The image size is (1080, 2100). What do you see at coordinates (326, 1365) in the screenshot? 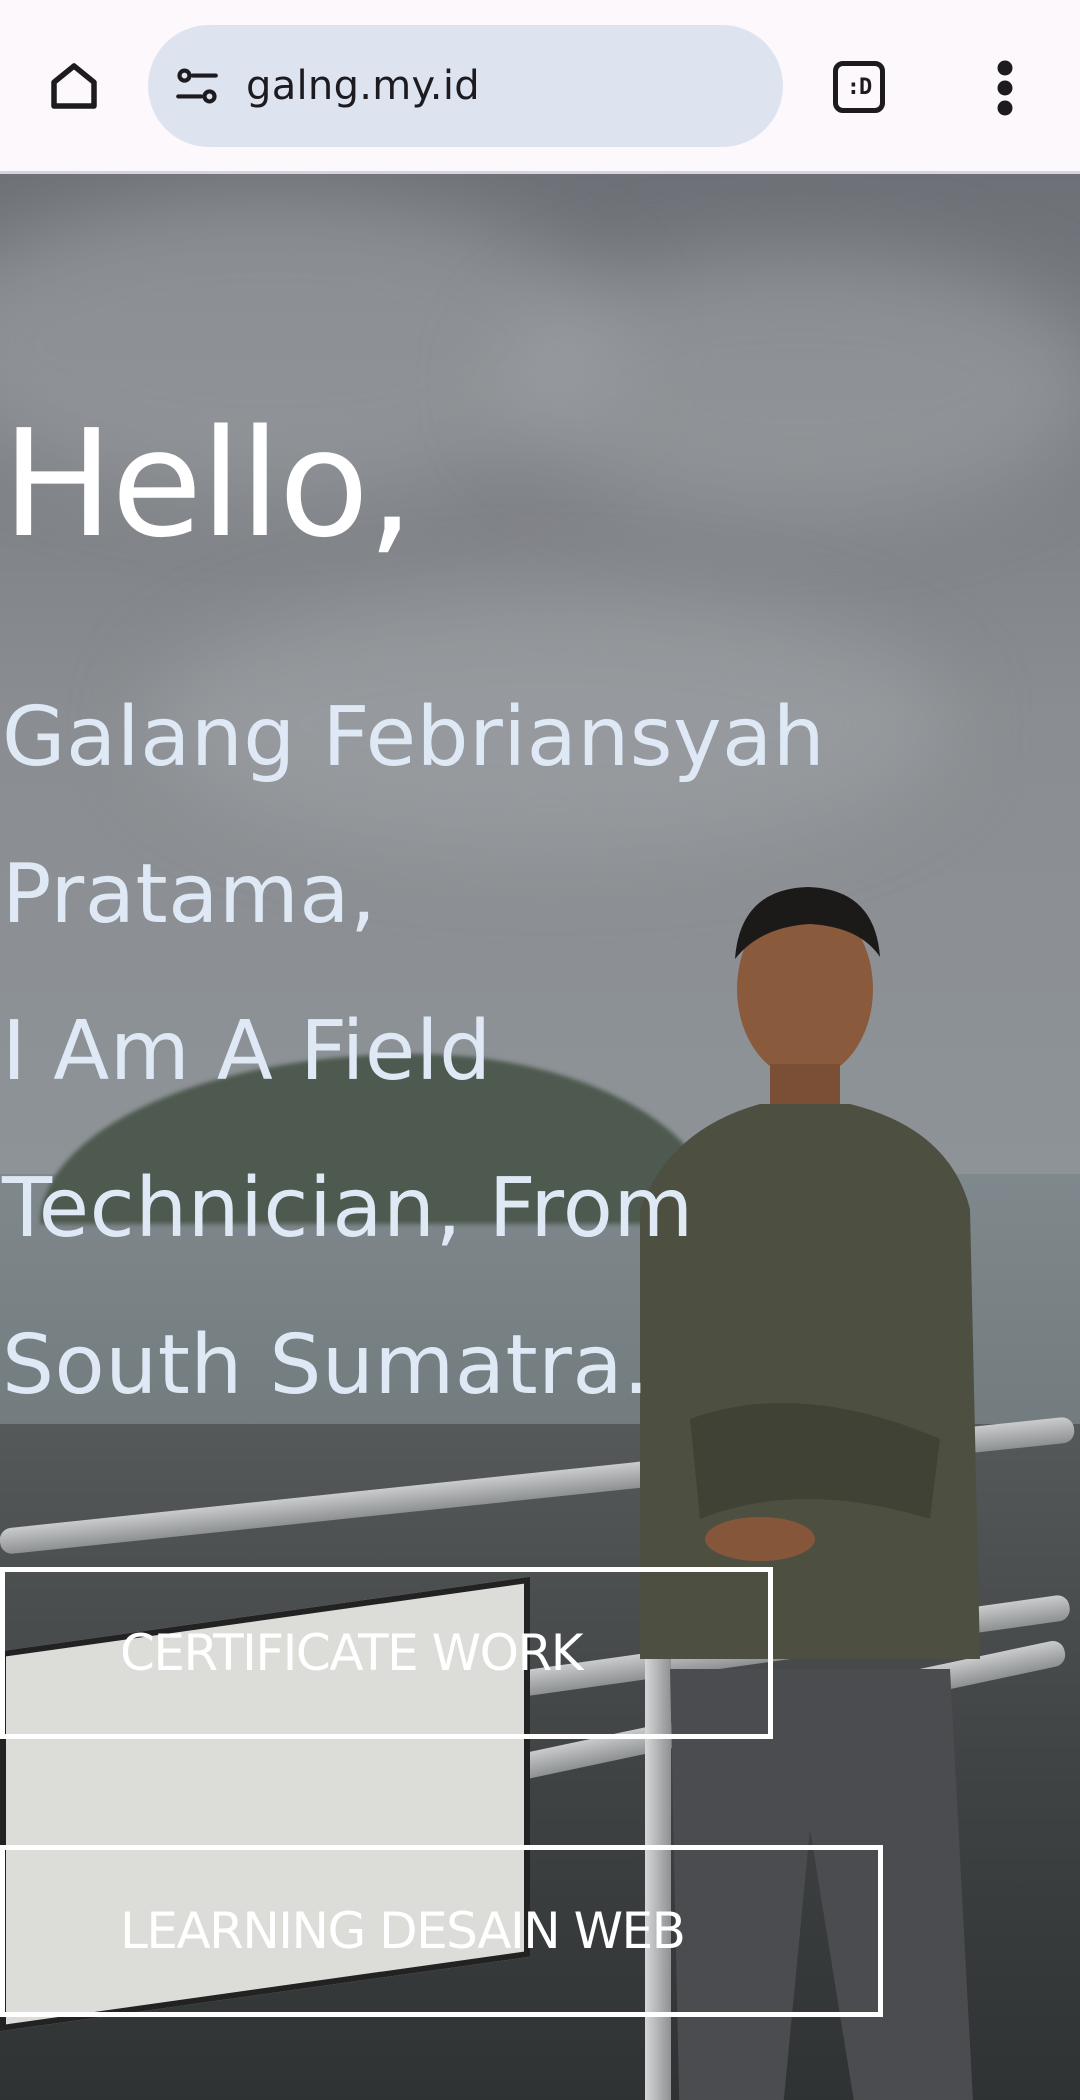
I see `intro-line: South Sumatra.` at bounding box center [326, 1365].